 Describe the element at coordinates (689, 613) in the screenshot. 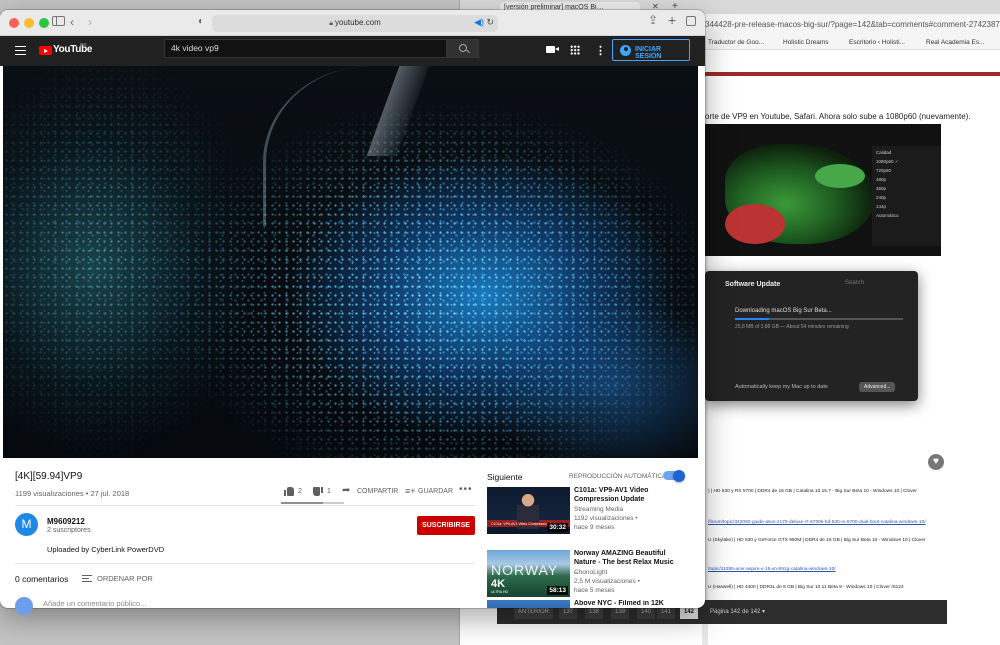

I see `pagination-current: 142` at that location.